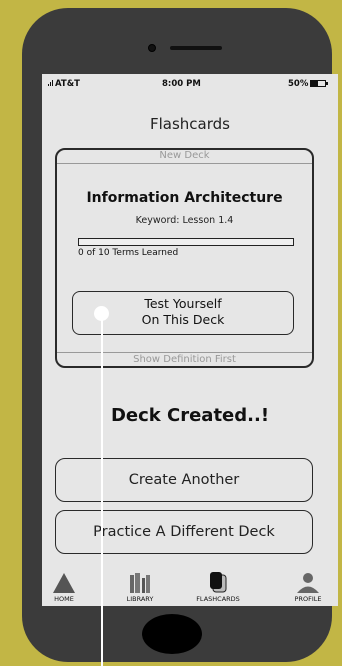  What do you see at coordinates (67, 84) in the screenshot?
I see `carrier-label: AT&T` at bounding box center [67, 84].